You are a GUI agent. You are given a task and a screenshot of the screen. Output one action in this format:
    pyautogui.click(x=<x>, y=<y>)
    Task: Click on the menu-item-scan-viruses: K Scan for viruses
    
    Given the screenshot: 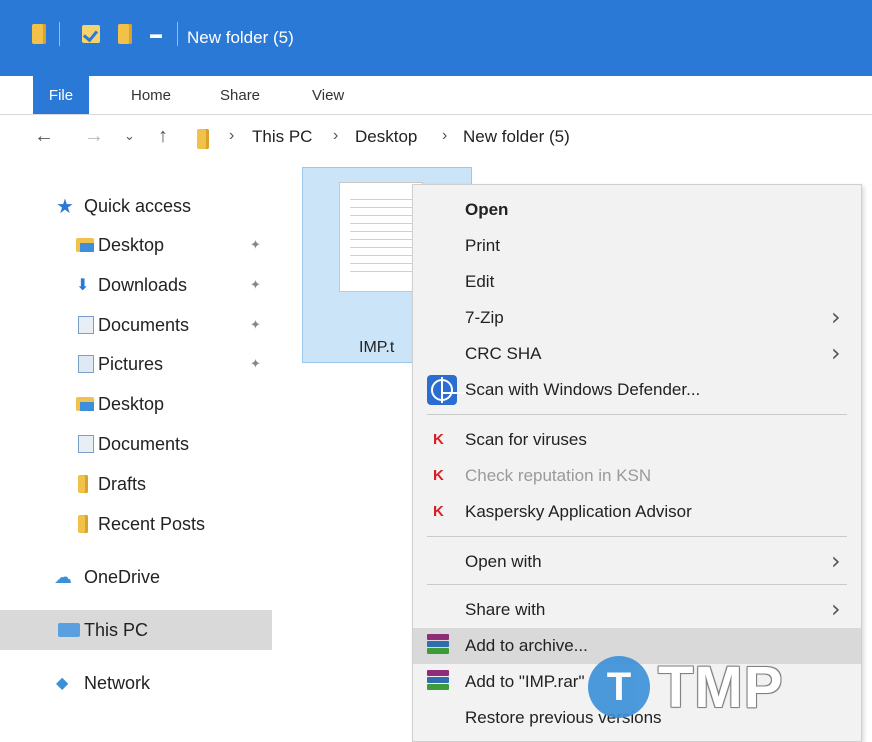 What is the action you would take?
    pyautogui.click(x=637, y=440)
    